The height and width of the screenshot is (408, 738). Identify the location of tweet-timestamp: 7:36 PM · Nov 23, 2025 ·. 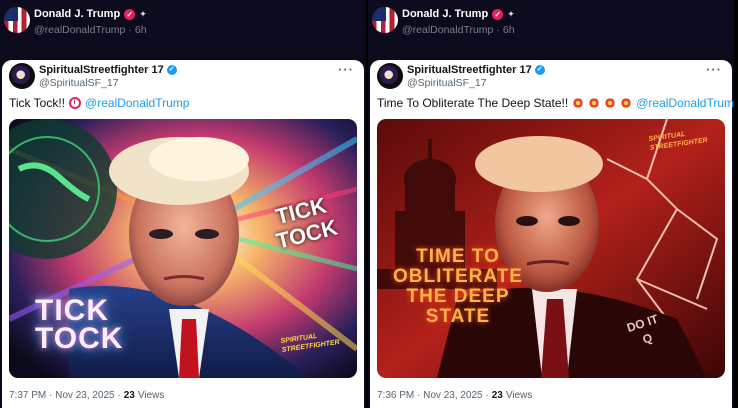
(433, 395).